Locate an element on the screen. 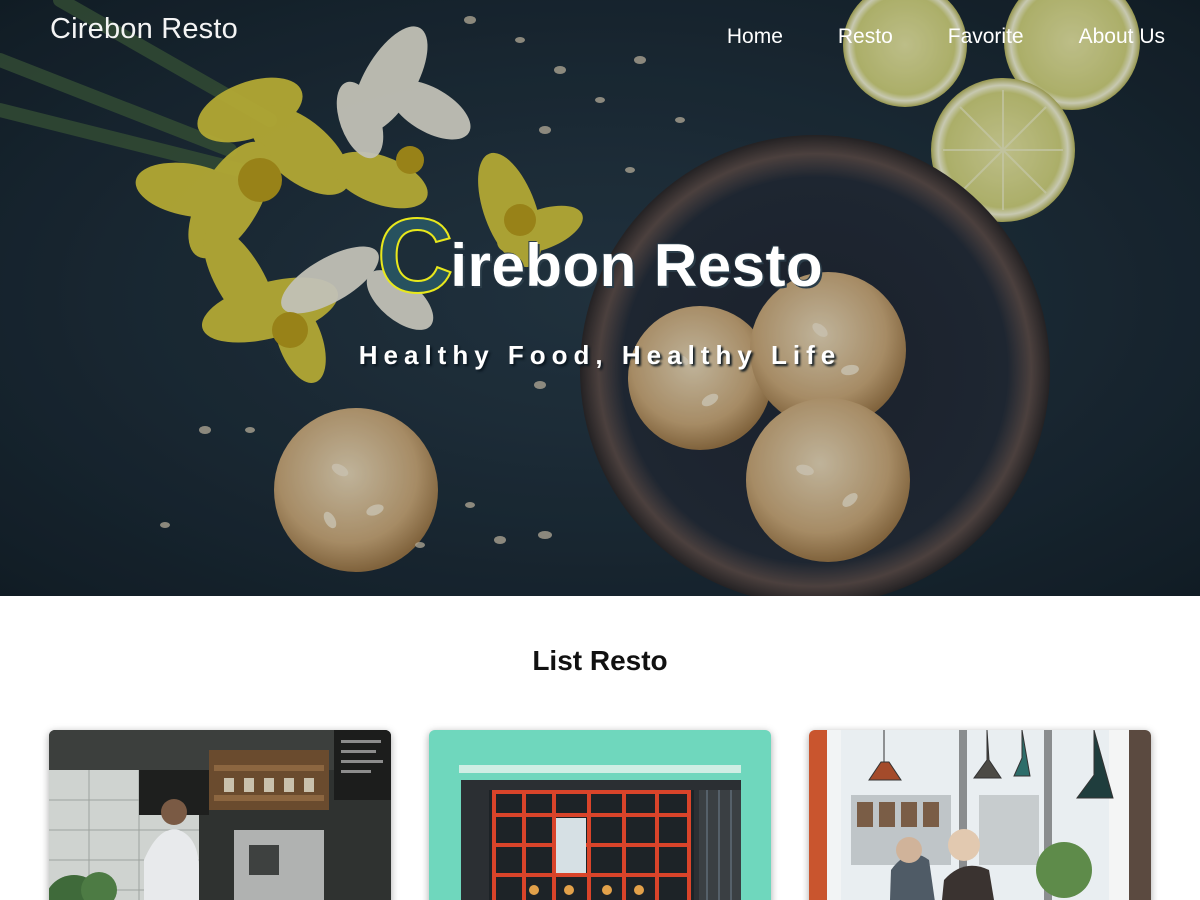 The width and height of the screenshot is (1200, 900). nav-about-us-link: About Us is located at coordinates (1122, 37).